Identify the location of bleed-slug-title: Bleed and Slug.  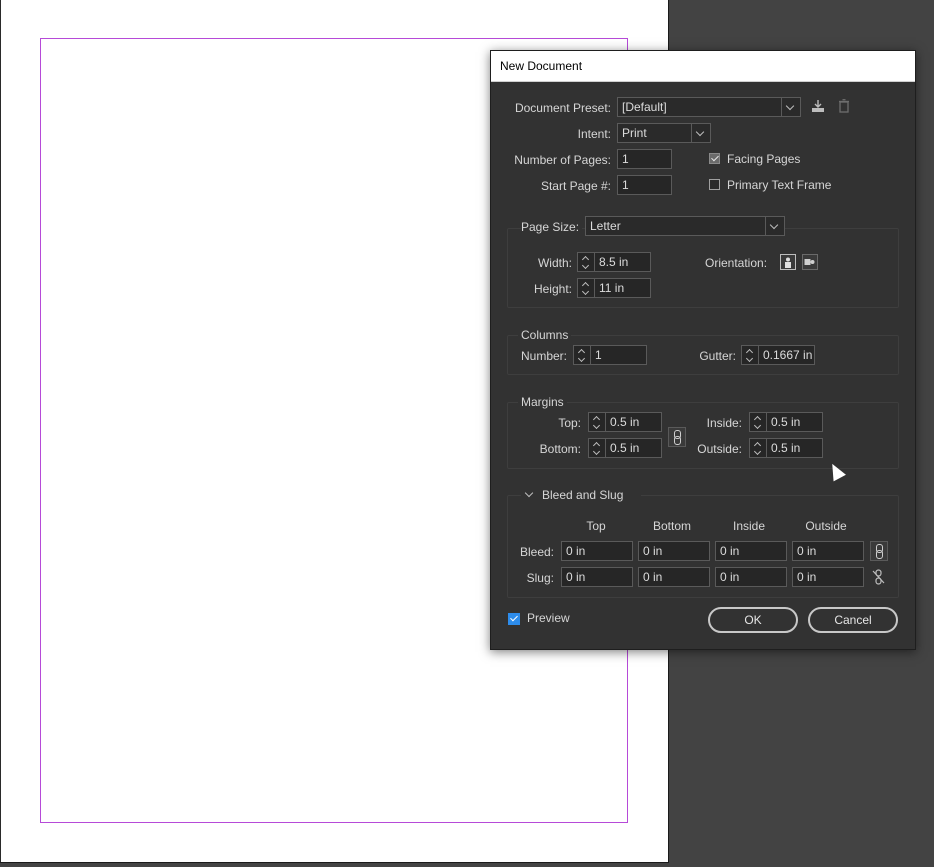
(583, 495).